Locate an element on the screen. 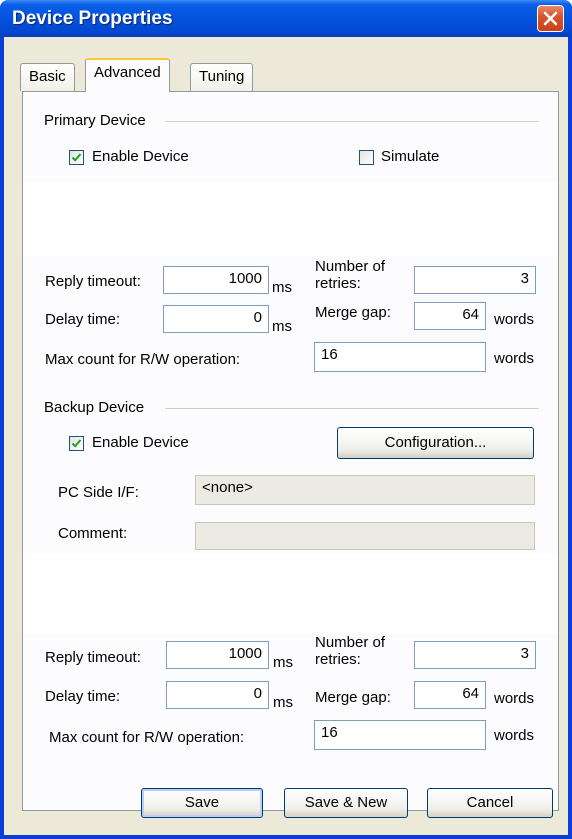 The width and height of the screenshot is (572, 839). delay-time-input: 0 is located at coordinates (216, 319).